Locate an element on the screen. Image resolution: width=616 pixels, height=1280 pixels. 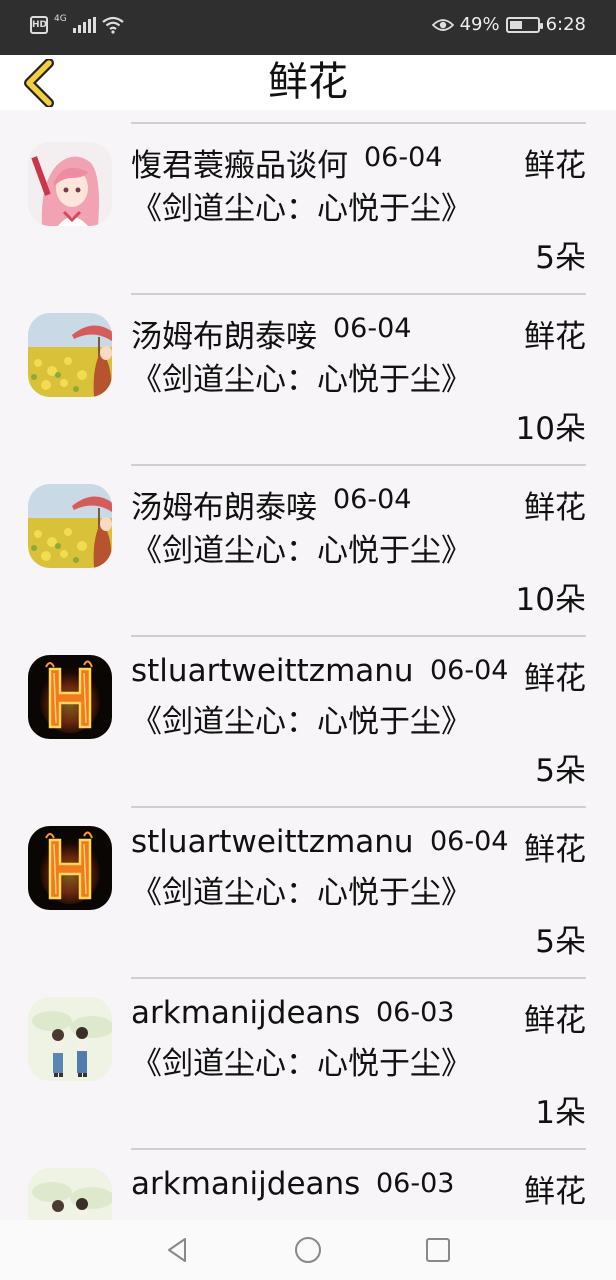
status-bar: HD 4G 49% 6:28 is located at coordinates (308, 27).